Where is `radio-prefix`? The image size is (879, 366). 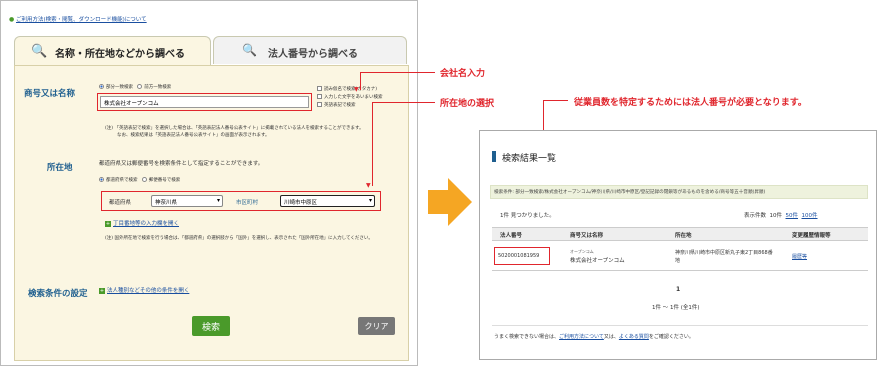
radio-prefix is located at coordinates (140, 86).